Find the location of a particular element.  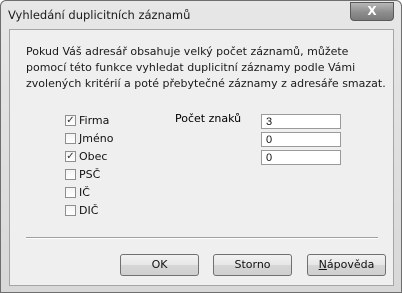

divider is located at coordinates (202, 238).